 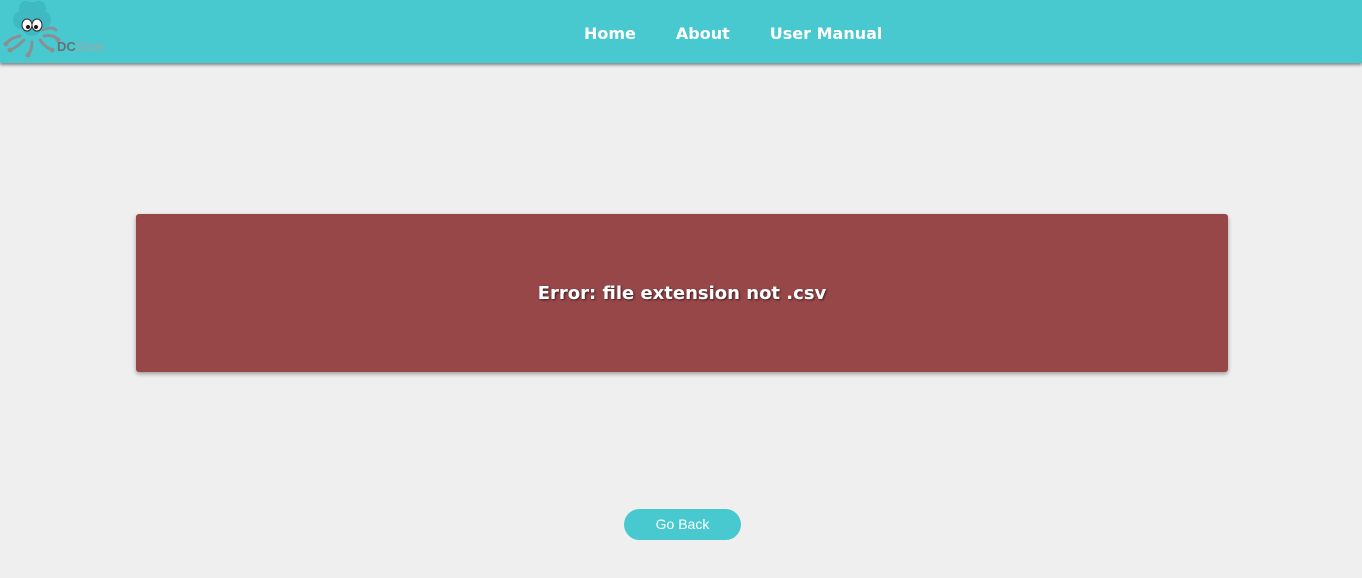 I want to click on logo-text-rest: Stats, so click(x=90, y=46).